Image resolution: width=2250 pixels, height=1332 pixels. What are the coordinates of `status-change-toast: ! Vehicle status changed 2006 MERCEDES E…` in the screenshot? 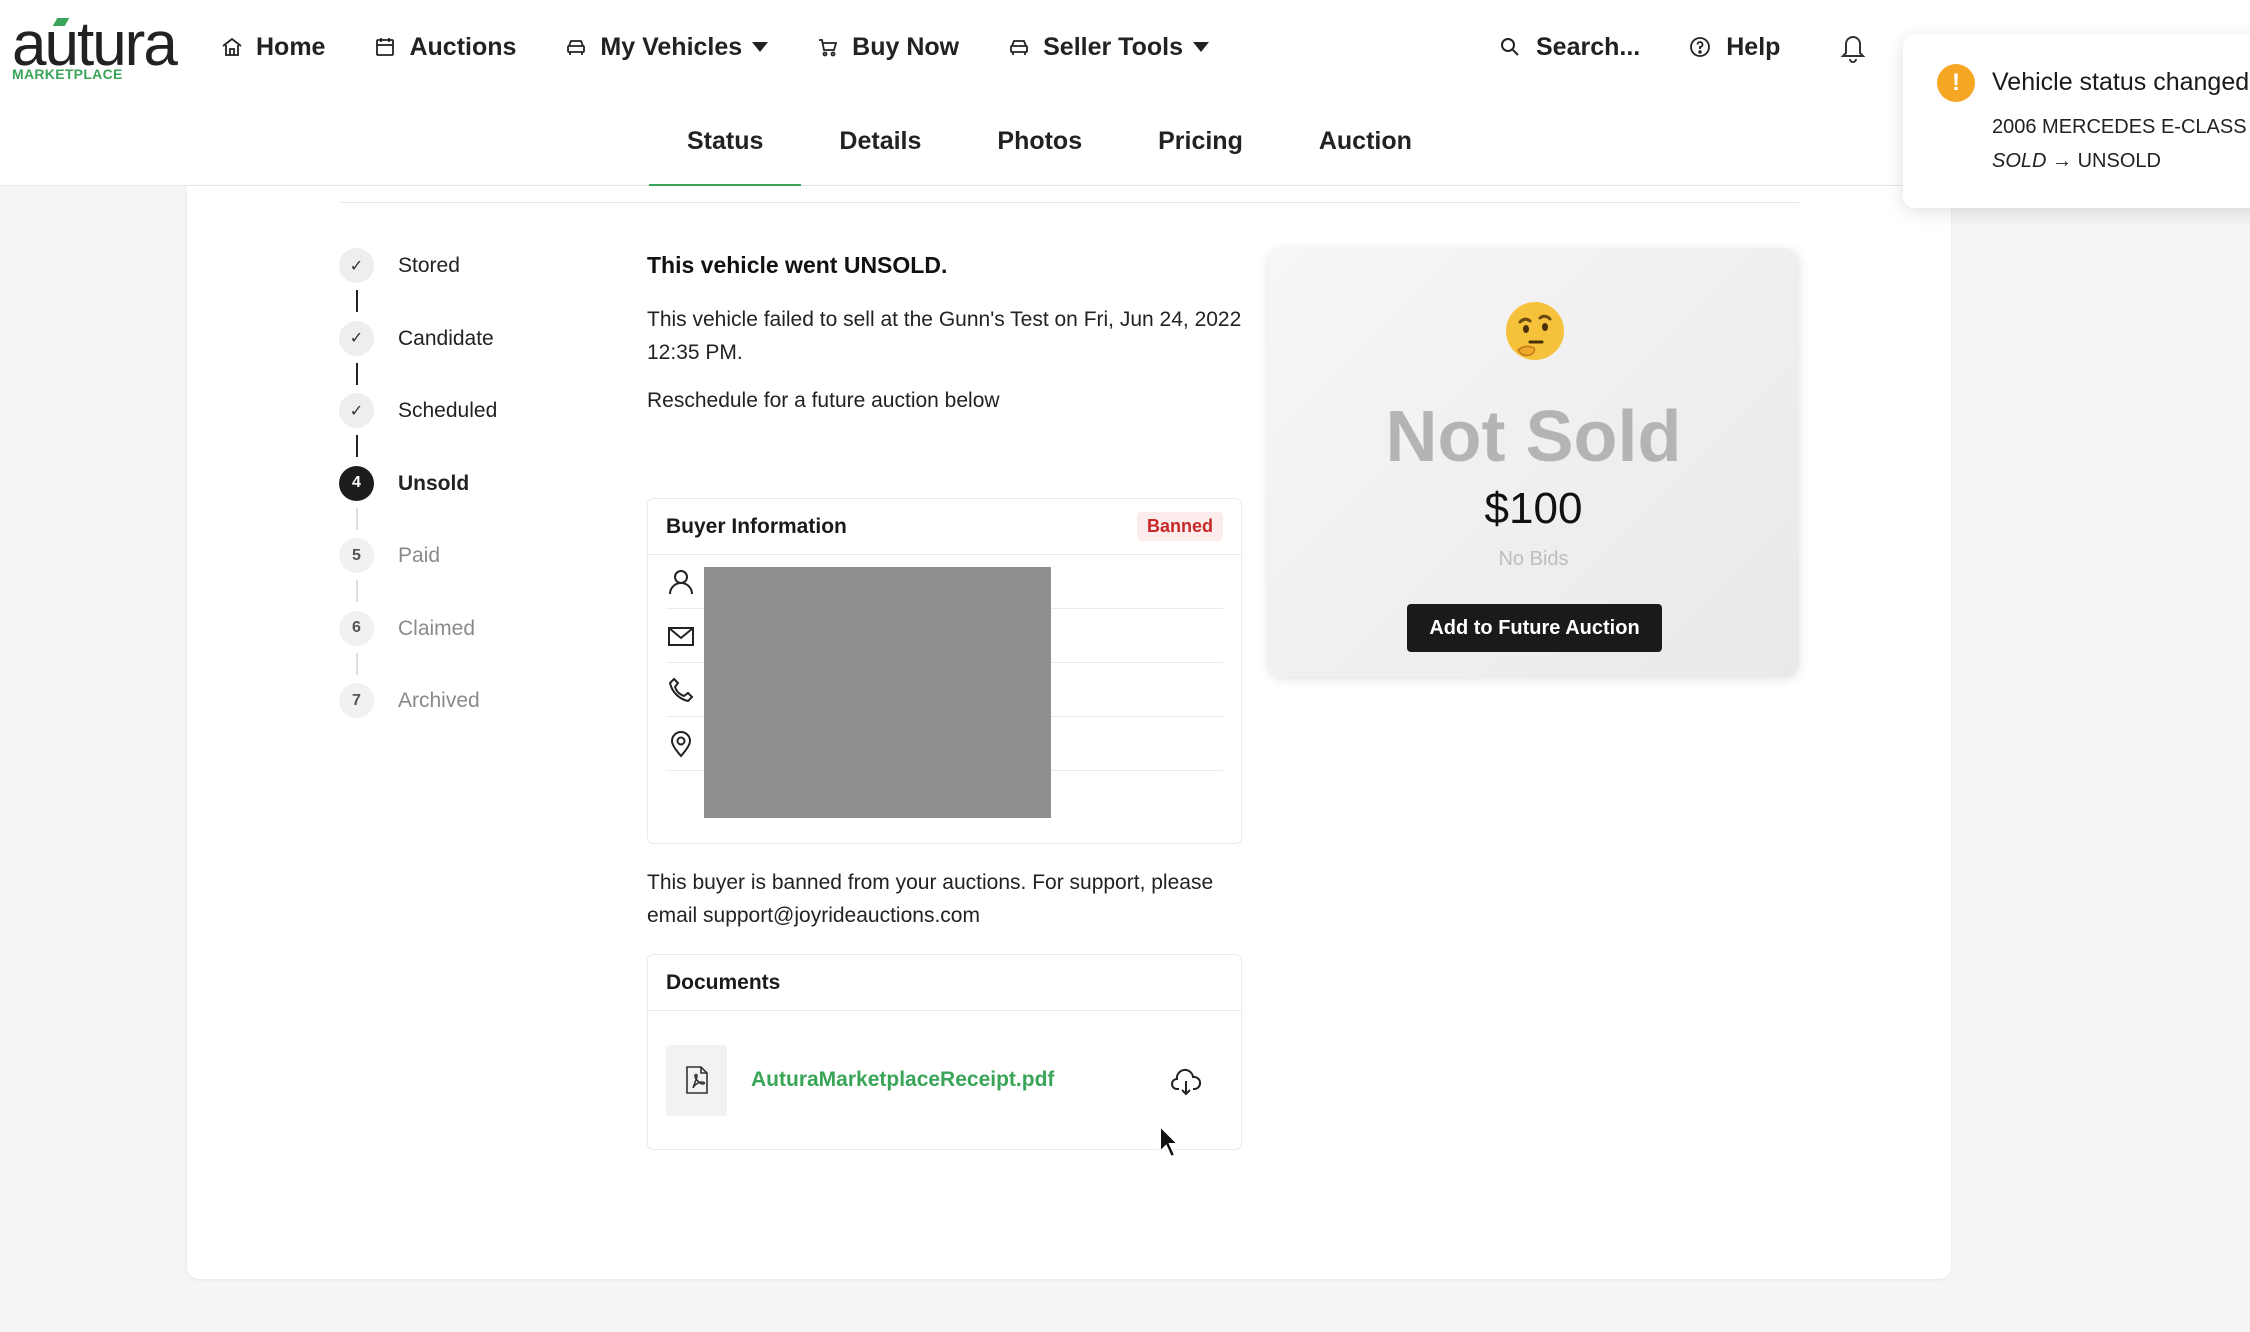 It's located at (2076, 121).